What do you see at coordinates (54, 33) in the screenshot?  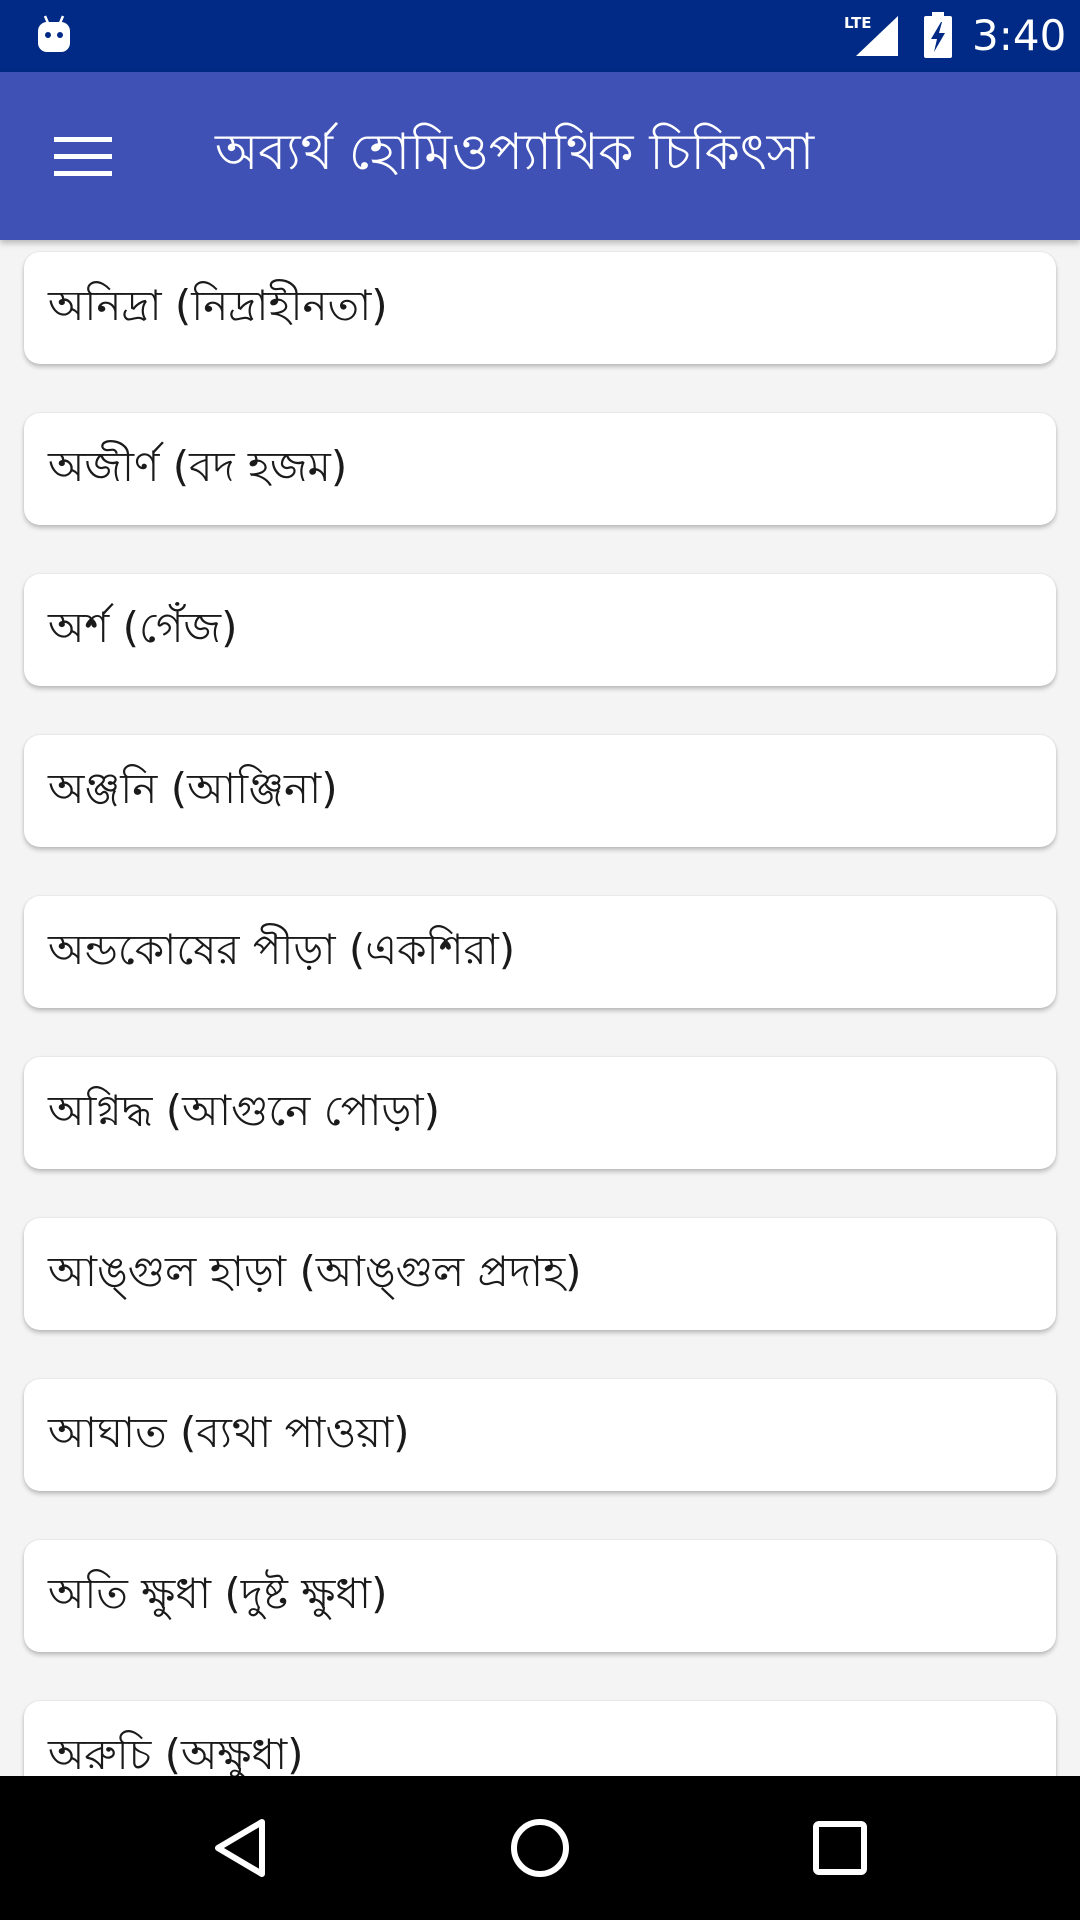 I see `android-robot-icon` at bounding box center [54, 33].